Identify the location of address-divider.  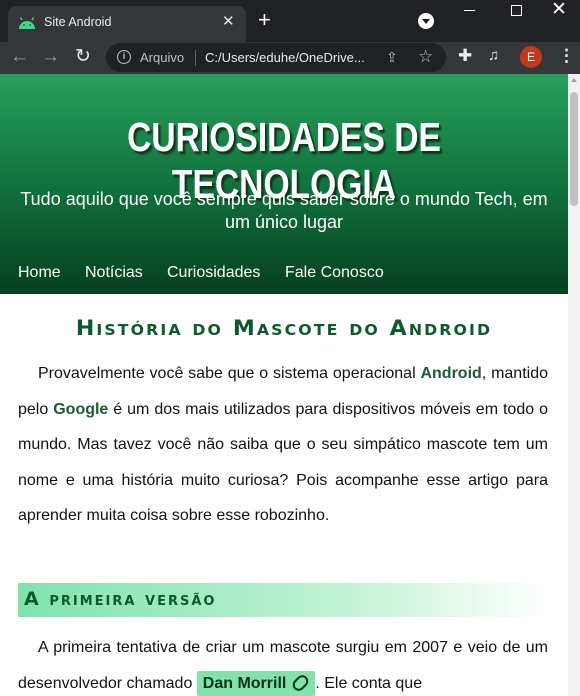
(195, 58).